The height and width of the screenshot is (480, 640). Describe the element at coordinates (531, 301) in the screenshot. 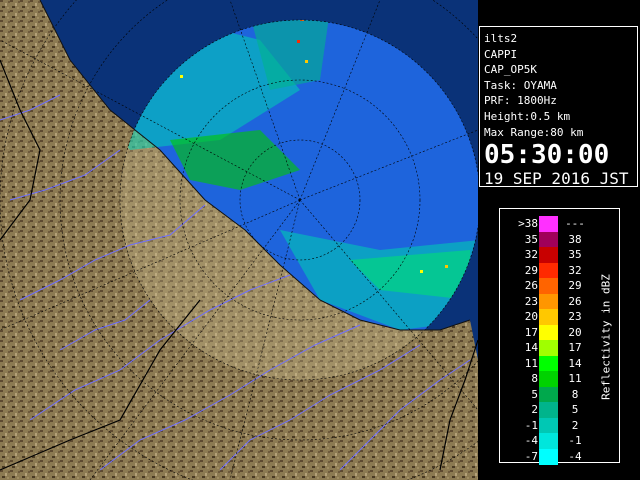

I see `legend-low-value: 23` at that location.